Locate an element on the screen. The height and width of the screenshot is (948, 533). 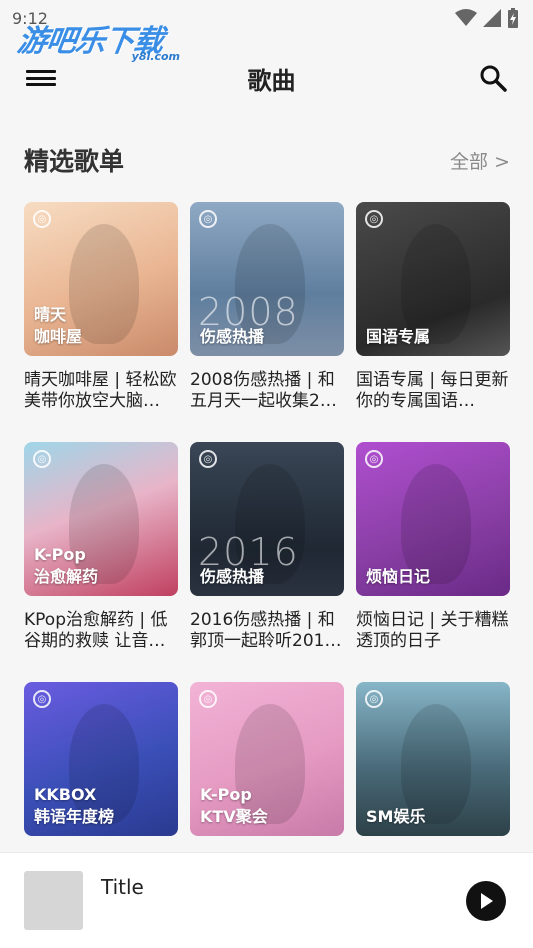
page-title: 歌曲 is located at coordinates (271, 80).